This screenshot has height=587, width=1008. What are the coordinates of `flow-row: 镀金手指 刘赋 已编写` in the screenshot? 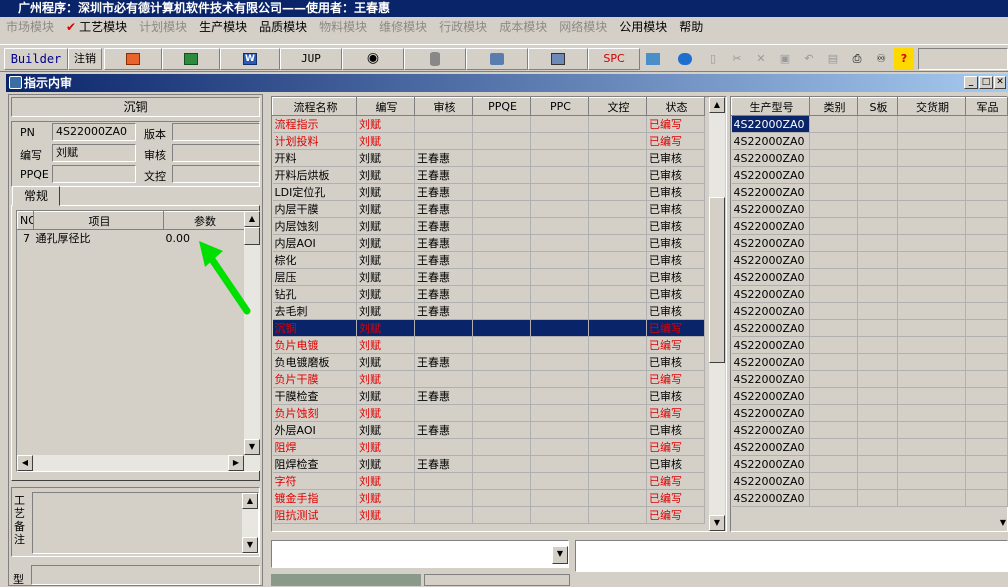 It's located at (488, 498).